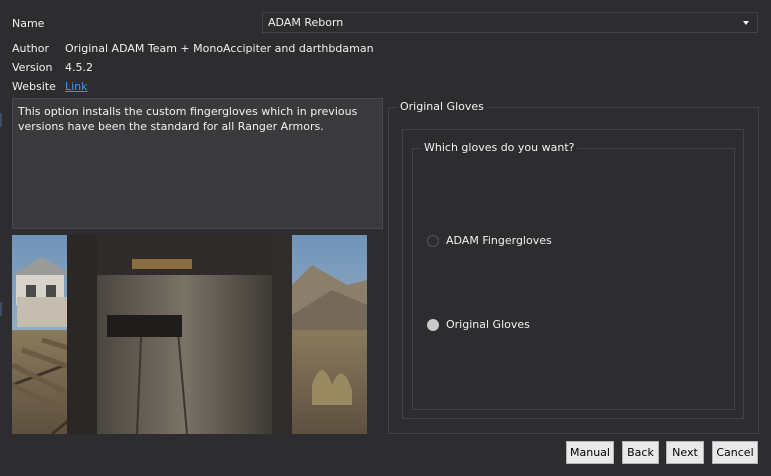  Describe the element at coordinates (34, 86) in the screenshot. I see `website-label: Website` at that location.